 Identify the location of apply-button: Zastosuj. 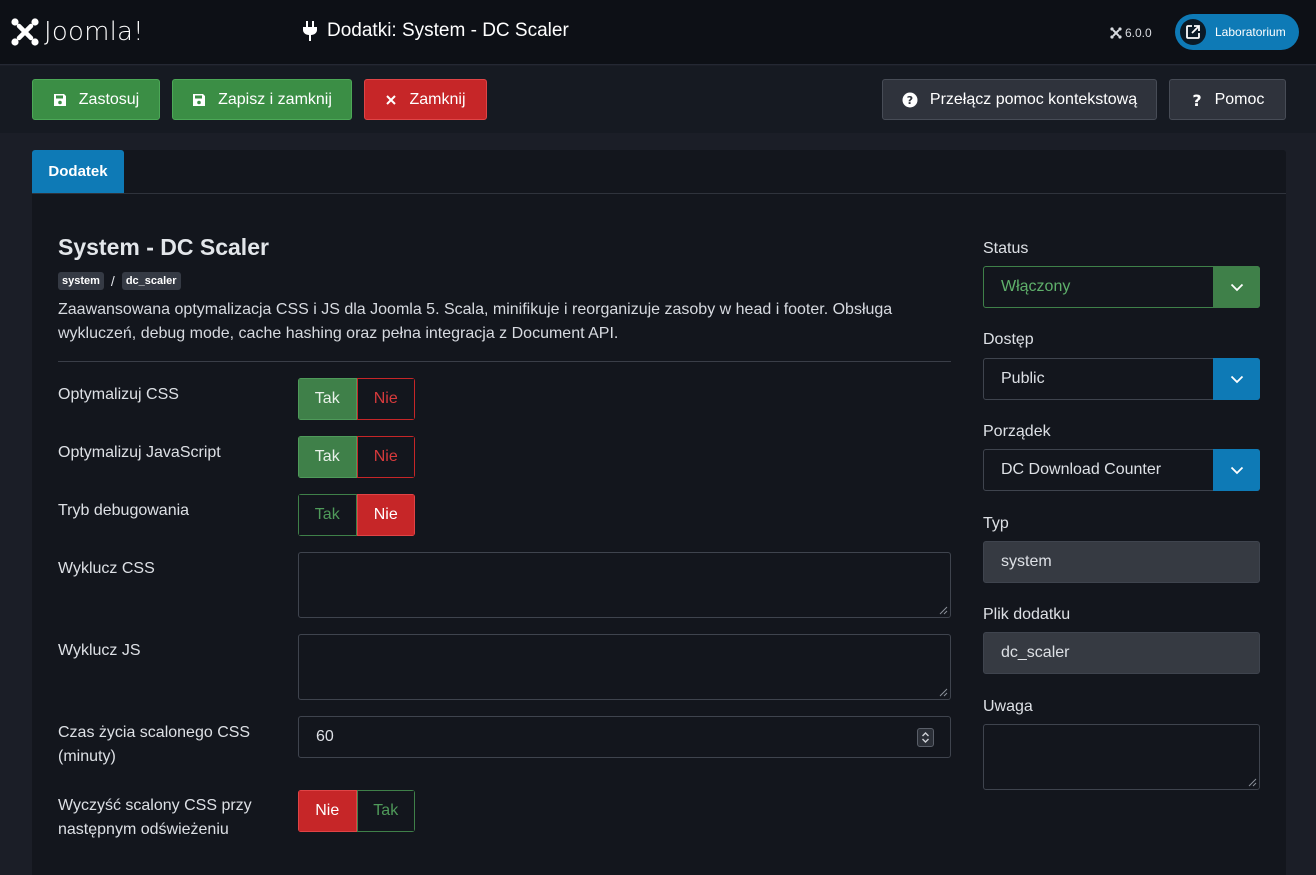
(96, 99).